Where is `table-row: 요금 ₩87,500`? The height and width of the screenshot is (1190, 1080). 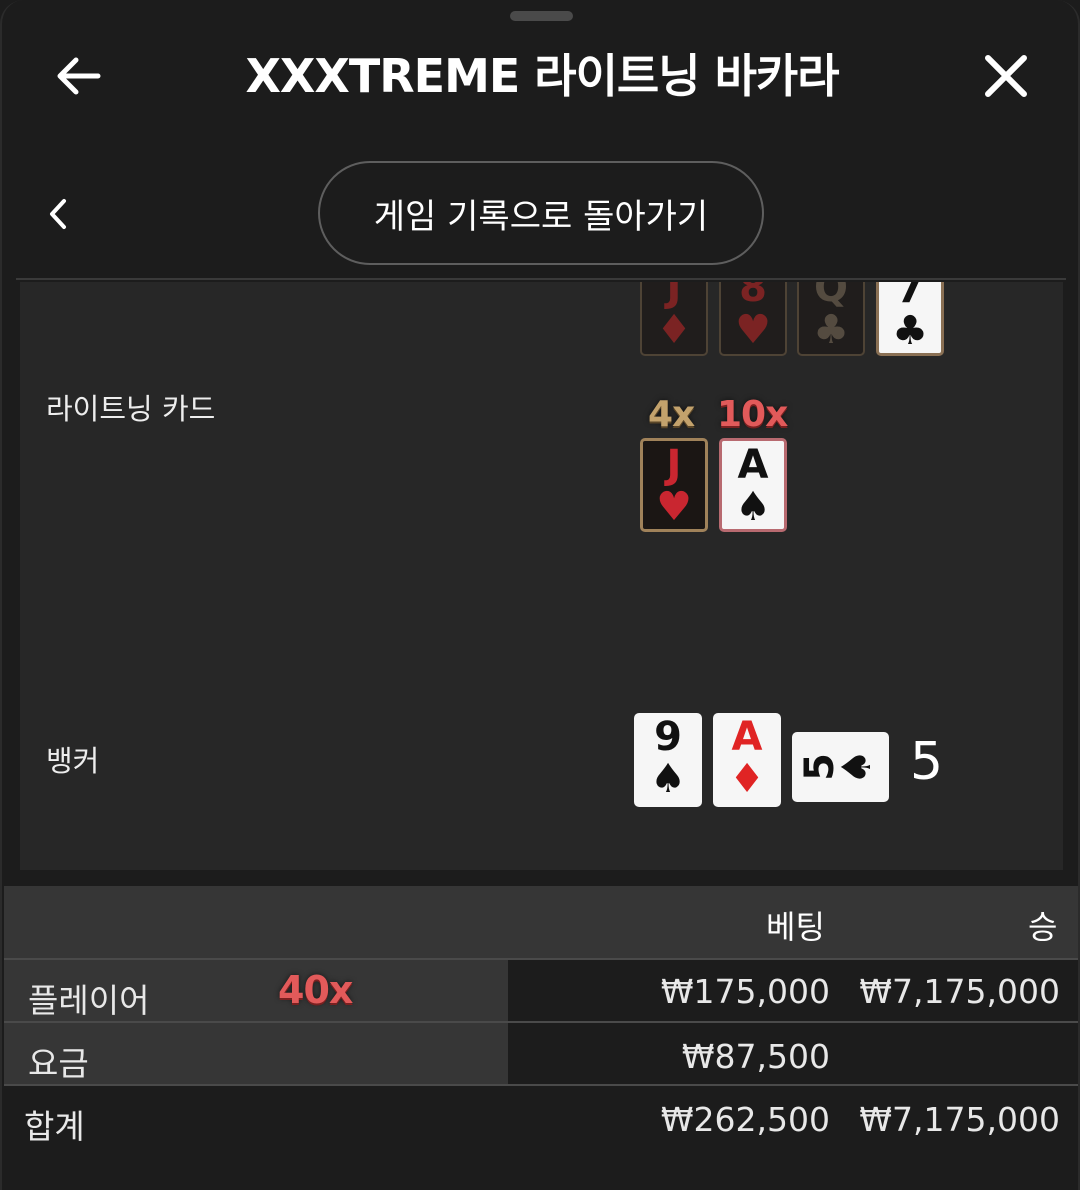 table-row: 요금 ₩87,500 is located at coordinates (541, 1053).